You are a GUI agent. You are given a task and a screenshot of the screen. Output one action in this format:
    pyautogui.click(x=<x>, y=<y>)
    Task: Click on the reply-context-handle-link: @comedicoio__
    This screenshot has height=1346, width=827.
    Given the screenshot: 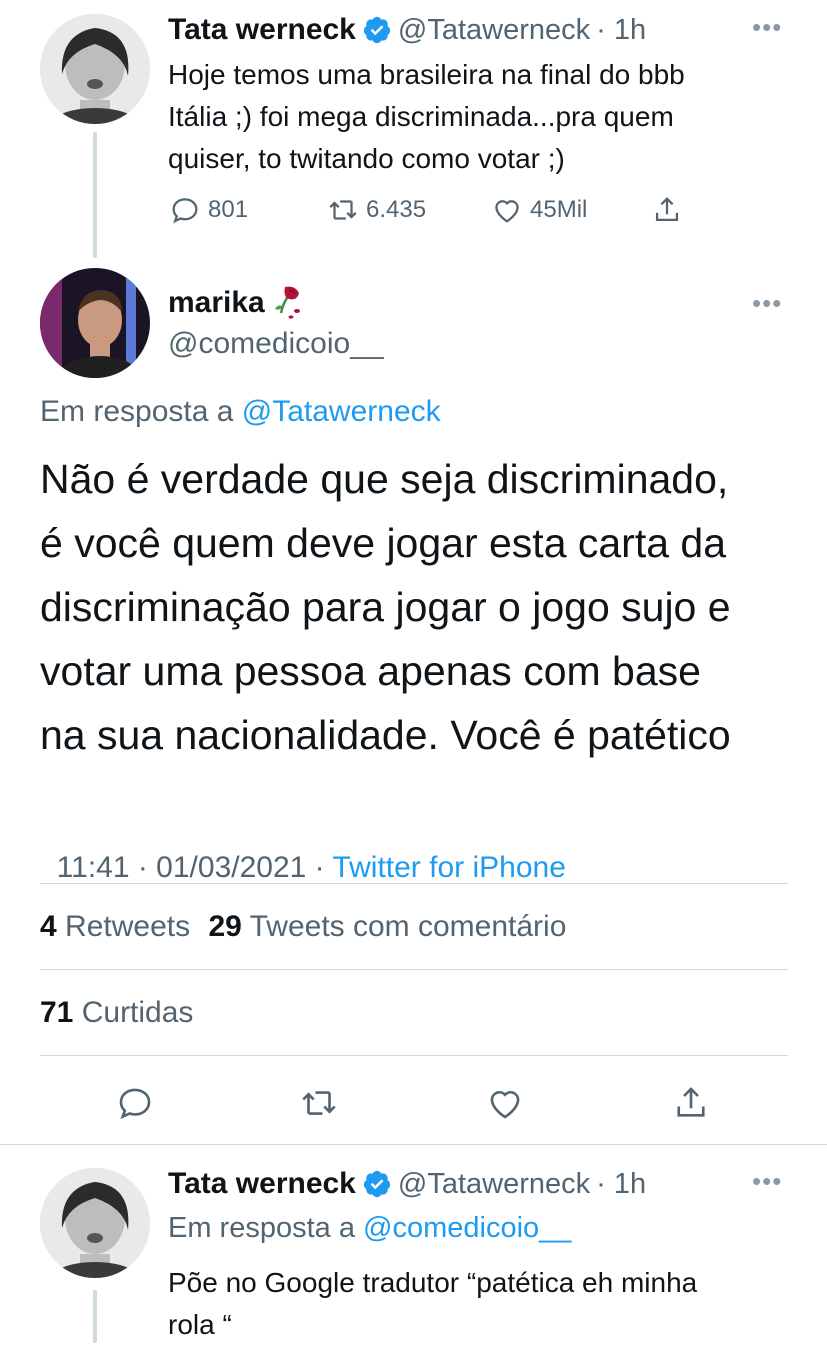 What is the action you would take?
    pyautogui.click(x=467, y=1228)
    